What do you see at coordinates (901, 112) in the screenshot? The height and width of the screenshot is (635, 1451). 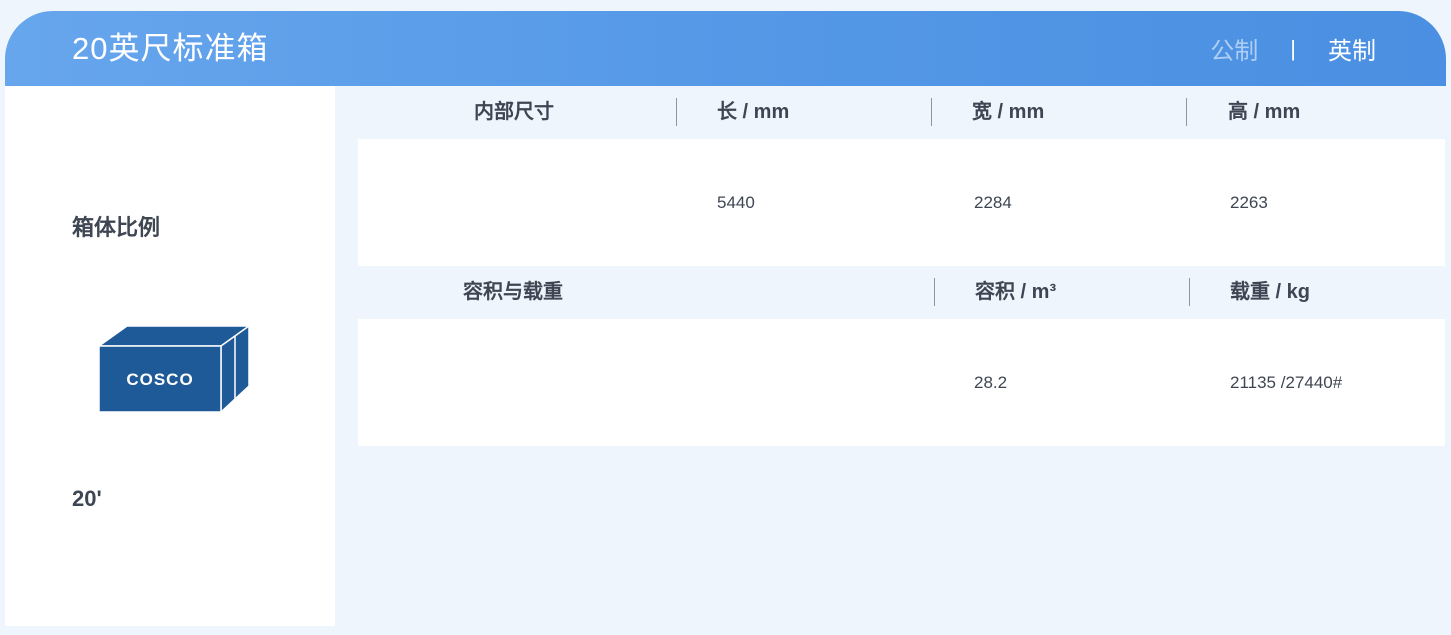 I see `dimensions-header-row: 内部尺寸 长 / mm 宽 / mm 高 / mm` at bounding box center [901, 112].